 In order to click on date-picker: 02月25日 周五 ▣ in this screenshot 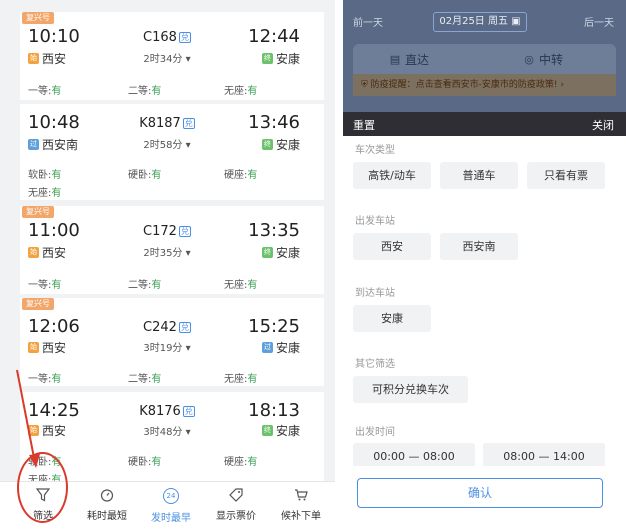, I will do `click(480, 22)`.